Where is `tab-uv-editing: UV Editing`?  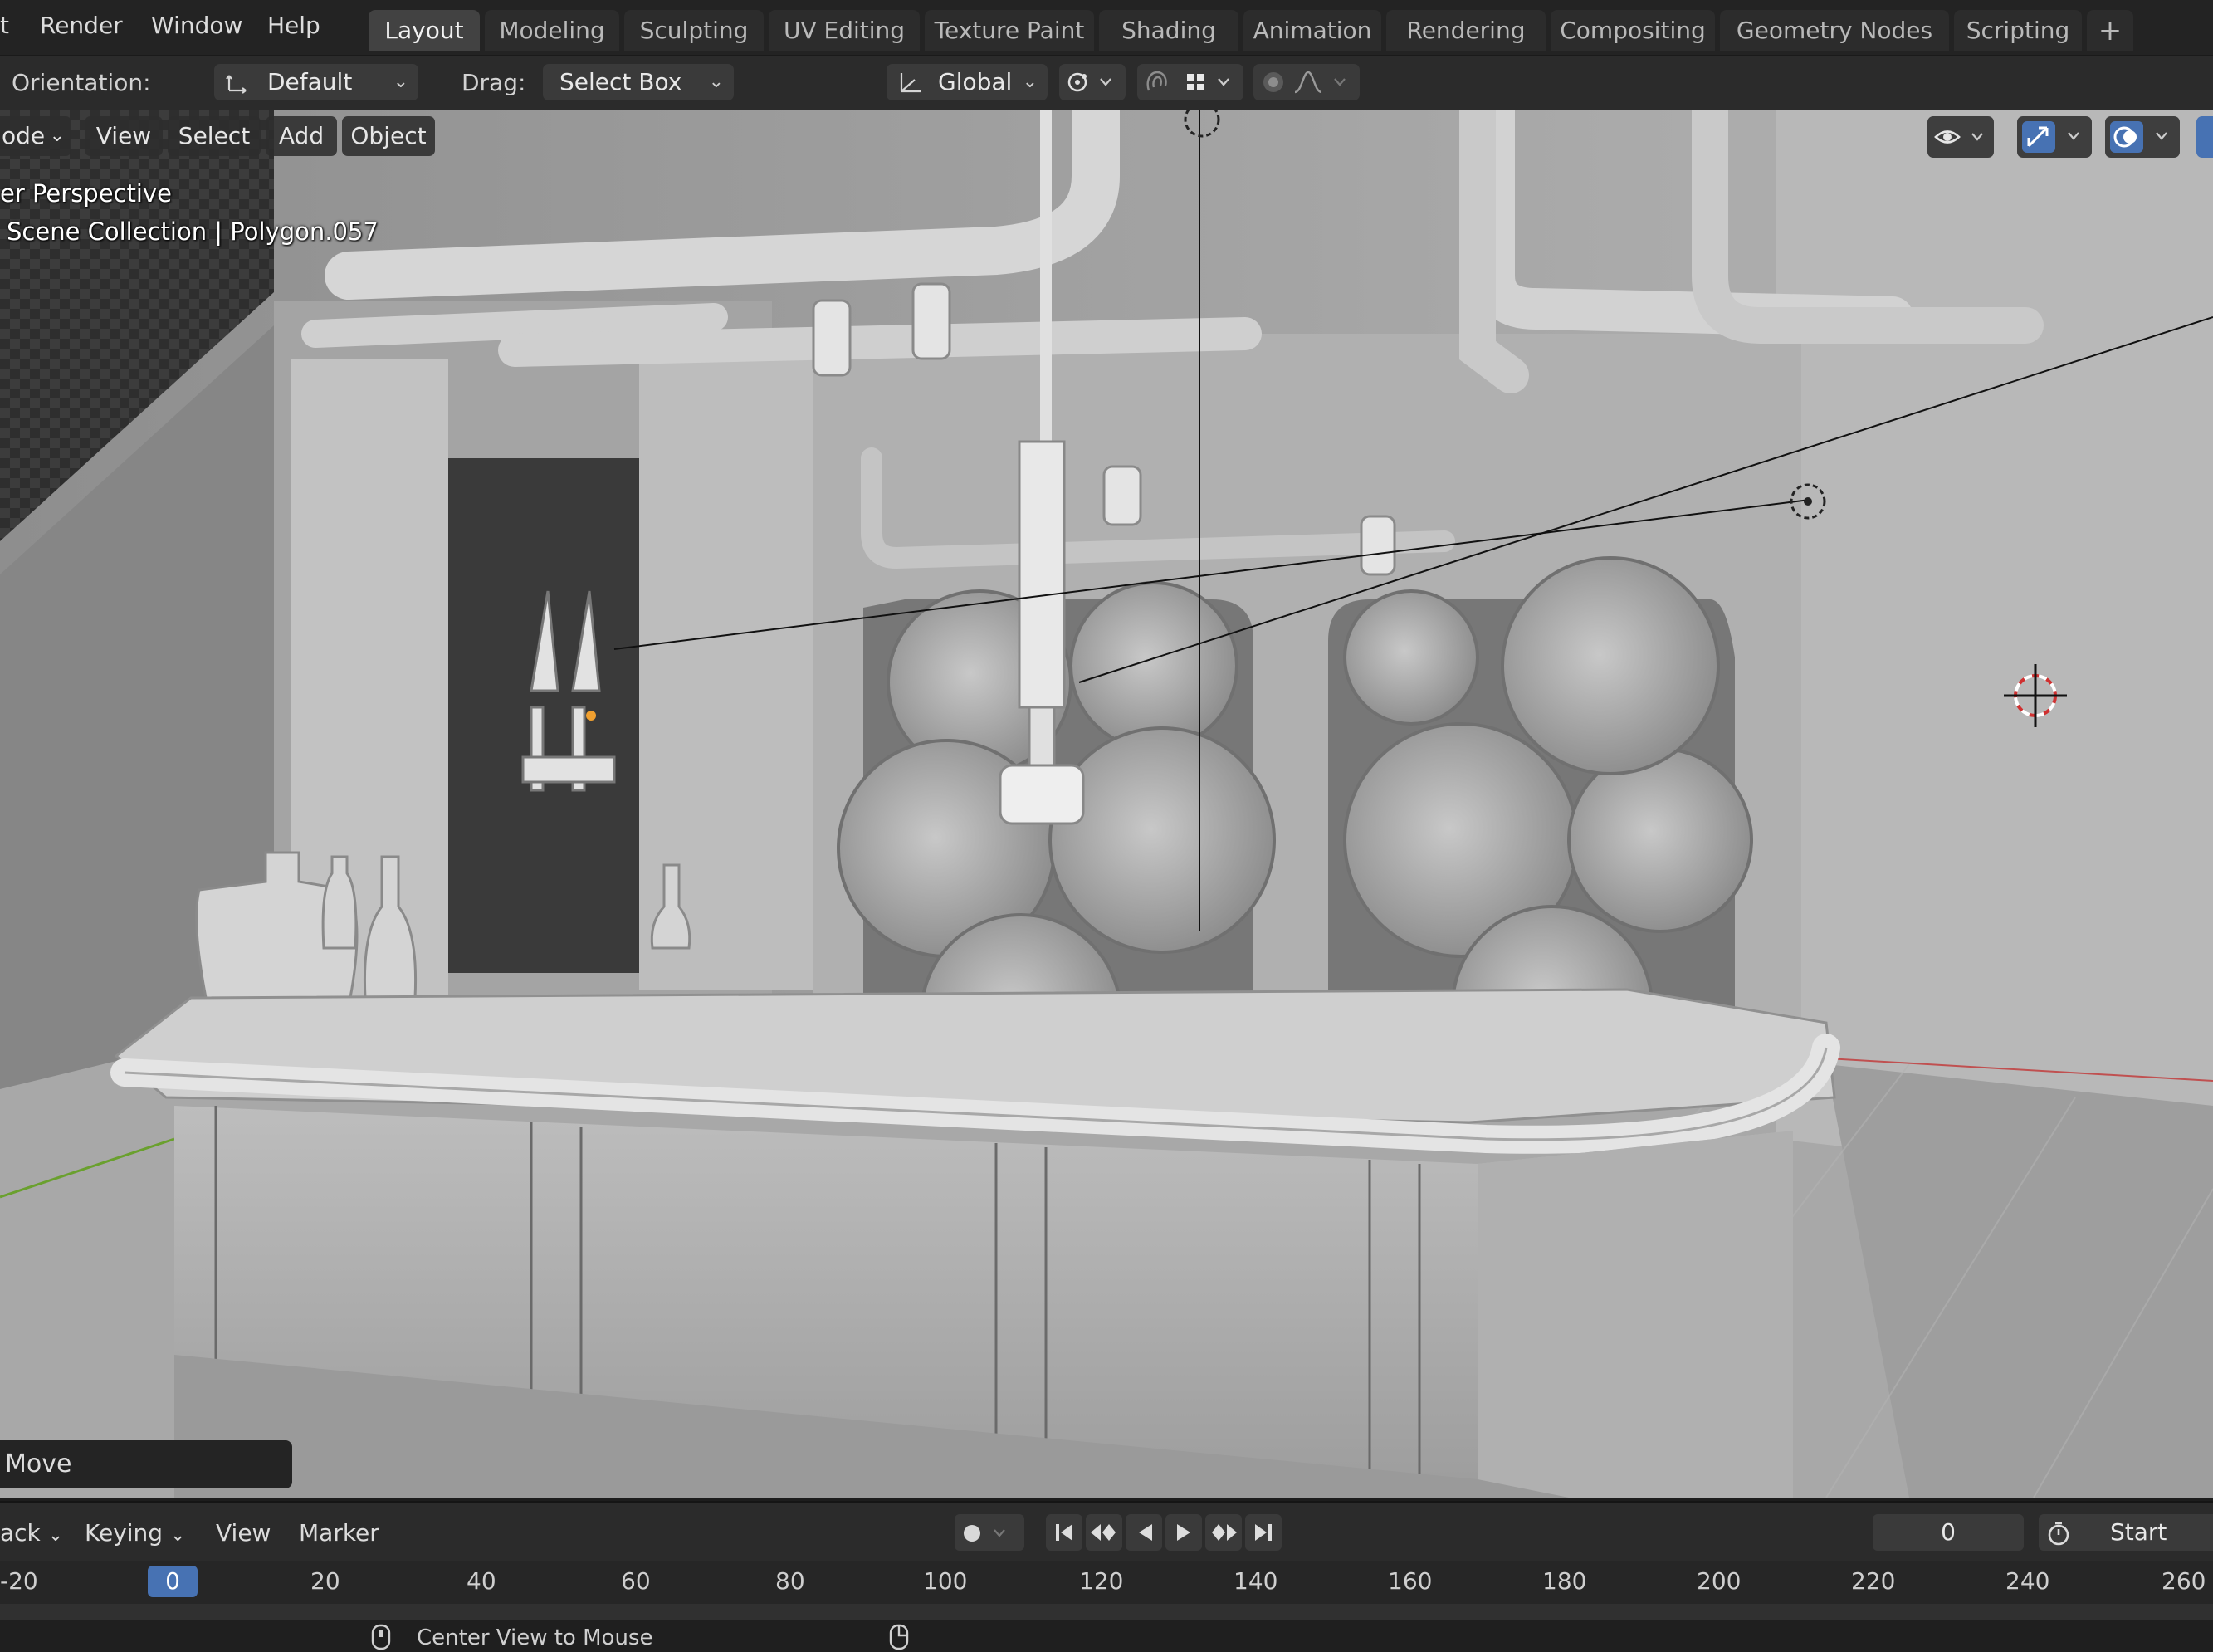
tab-uv-editing: UV Editing is located at coordinates (844, 30).